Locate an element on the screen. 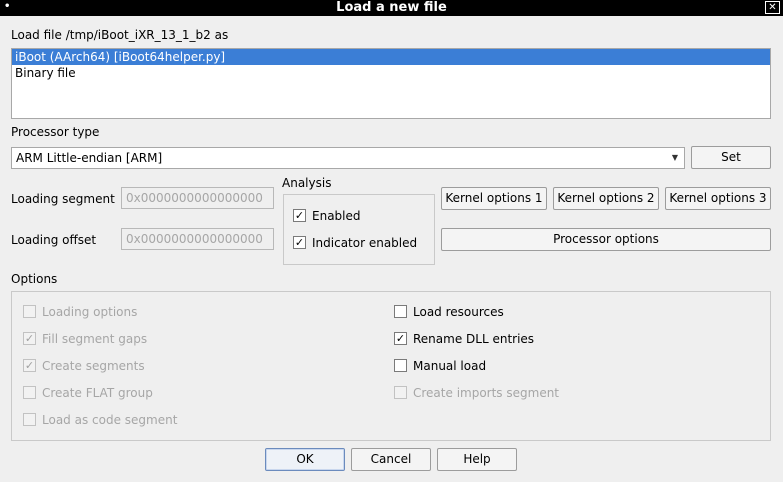 Image resolution: width=783 pixels, height=482 pixels. window-title: Load a new file is located at coordinates (391, 7).